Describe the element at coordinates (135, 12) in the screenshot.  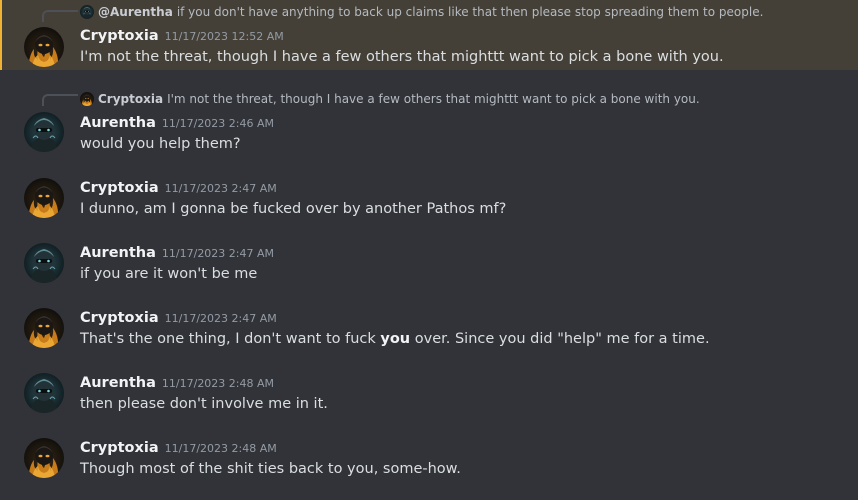
I see `reply-mention: @Aurentha` at that location.